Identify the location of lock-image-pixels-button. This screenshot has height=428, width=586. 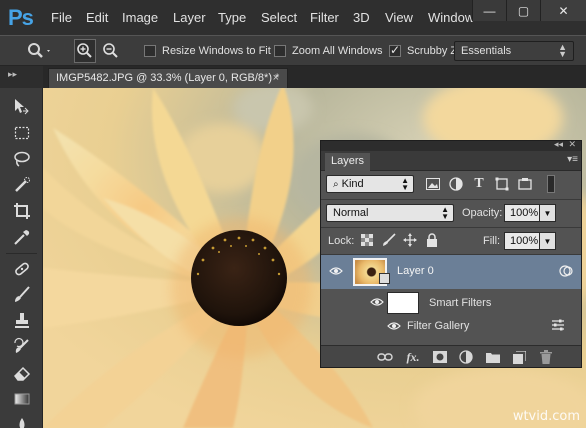
(389, 240).